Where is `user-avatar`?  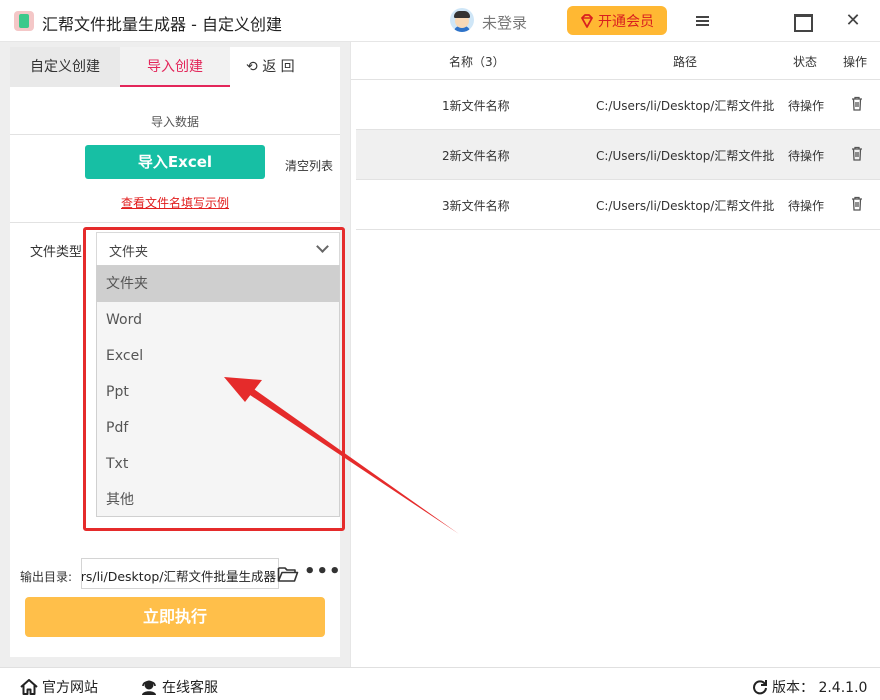 user-avatar is located at coordinates (462, 20).